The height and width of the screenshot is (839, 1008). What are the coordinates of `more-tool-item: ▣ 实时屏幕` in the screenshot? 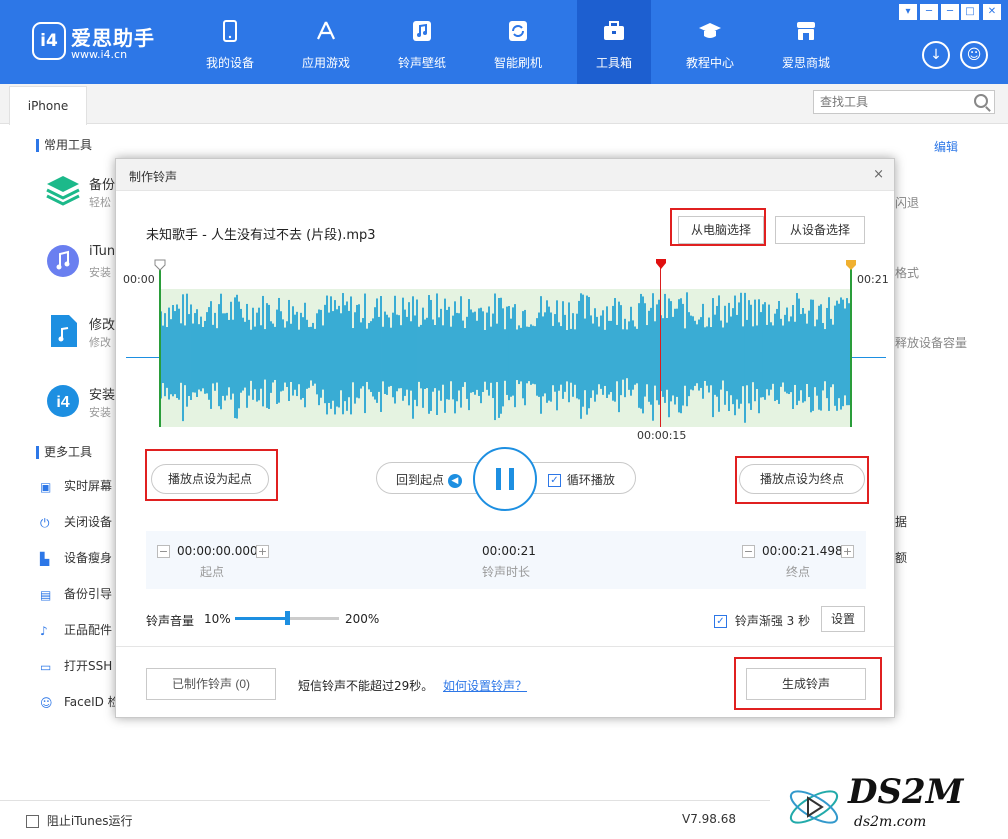 It's located at (76, 485).